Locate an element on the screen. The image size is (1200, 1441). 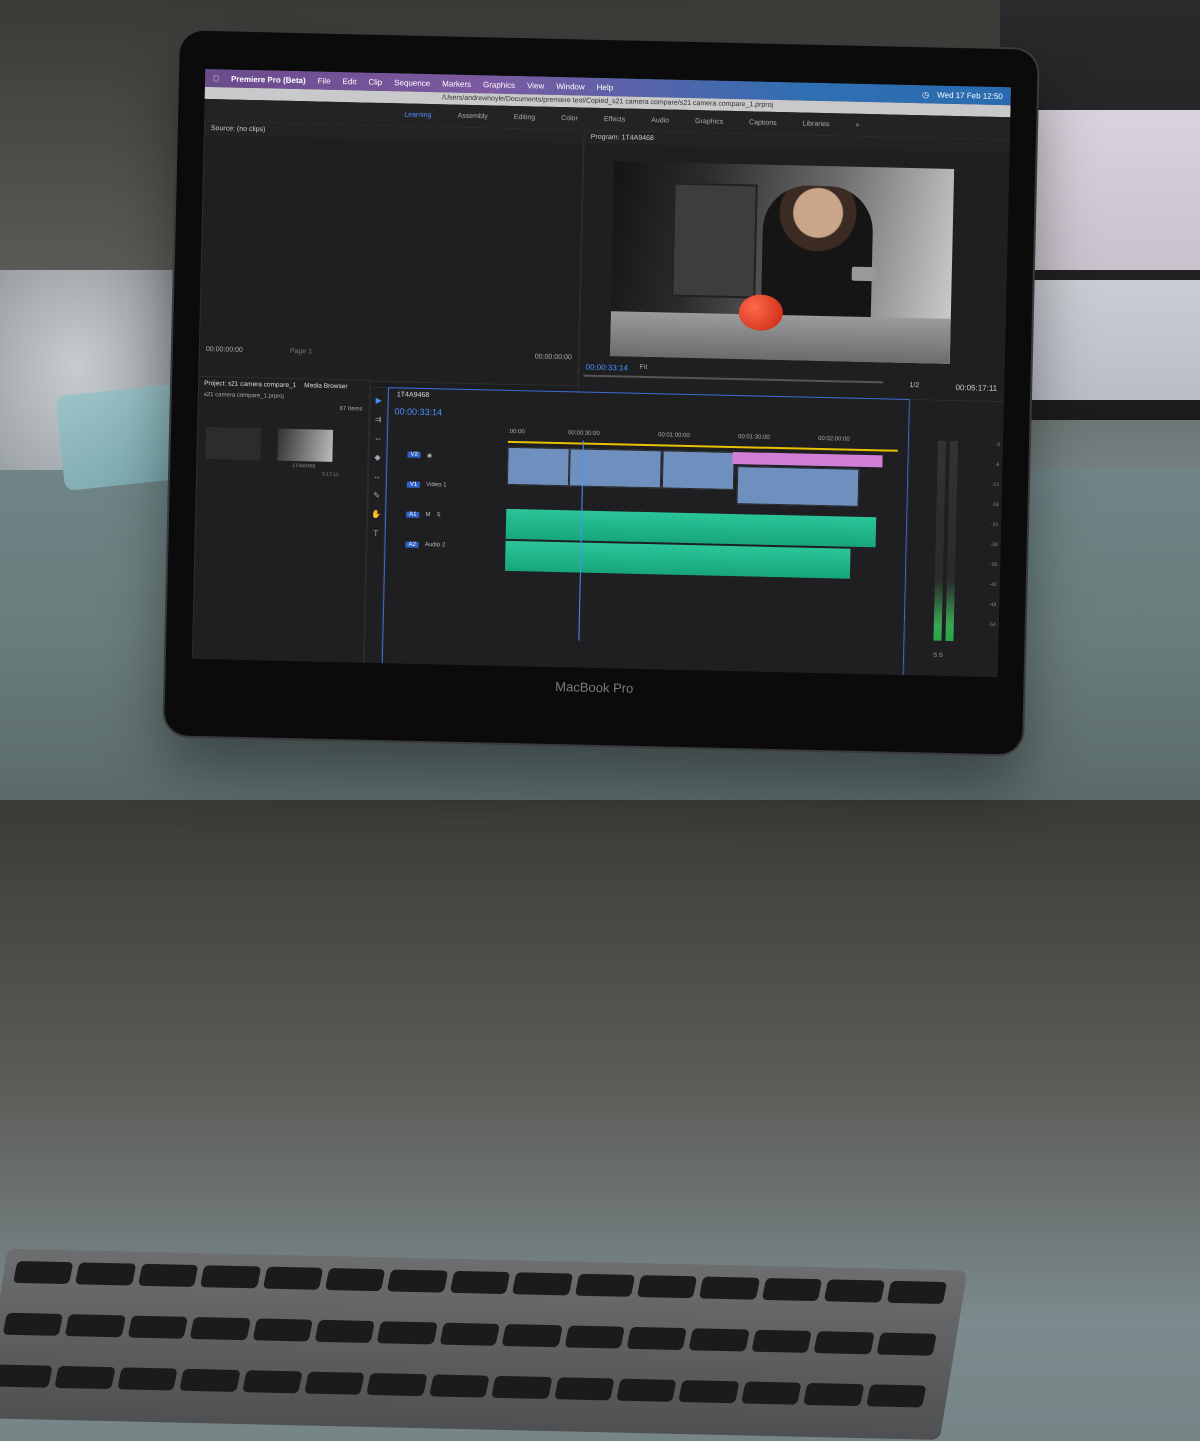
menu-file: File is located at coordinates (324, 80).